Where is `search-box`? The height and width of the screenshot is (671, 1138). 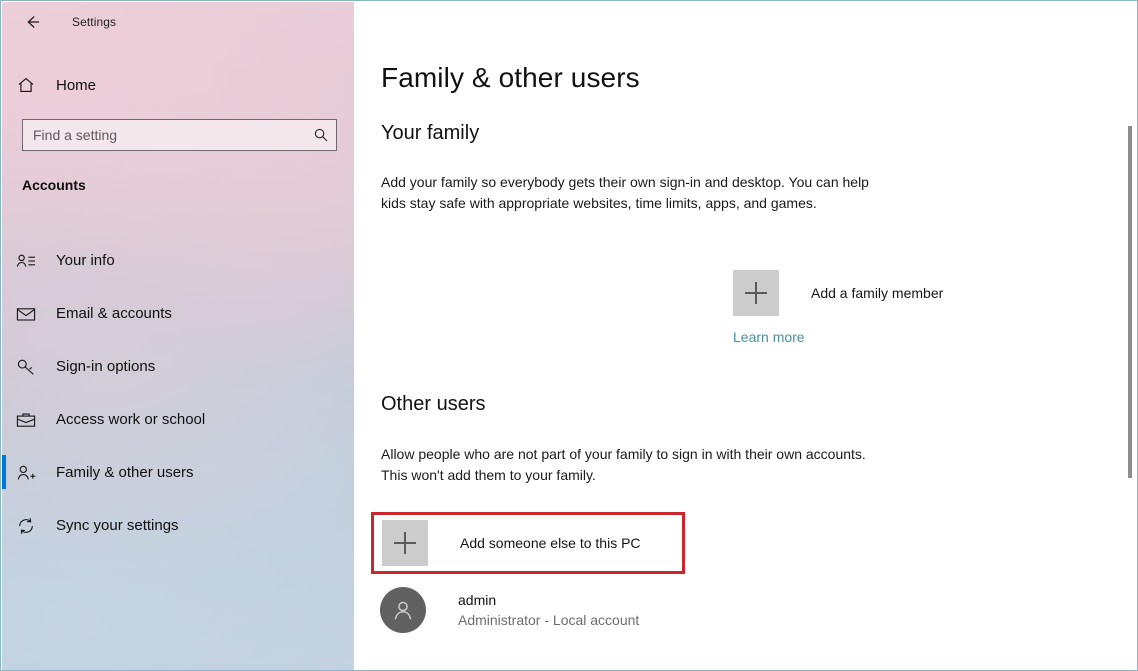
search-box is located at coordinates (179, 135).